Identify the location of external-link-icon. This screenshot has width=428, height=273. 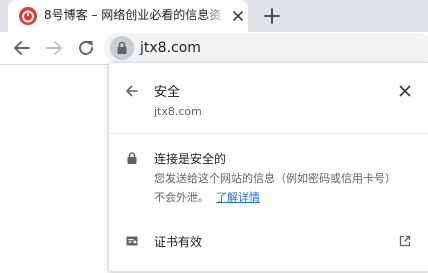
(405, 241).